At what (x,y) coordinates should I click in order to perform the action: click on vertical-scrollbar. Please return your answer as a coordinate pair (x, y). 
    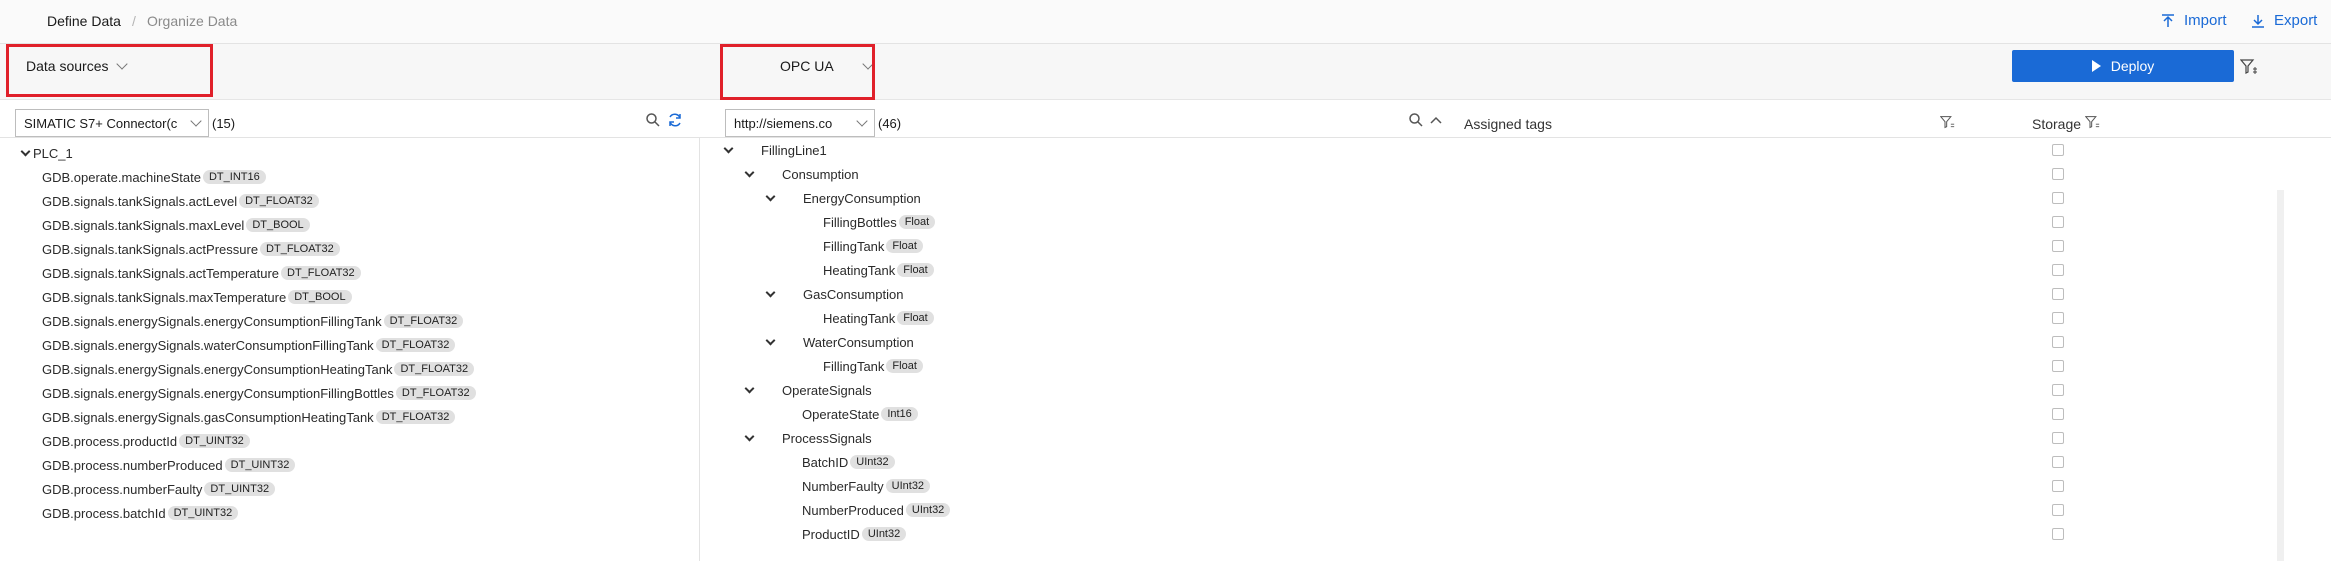
    Looking at the image, I should click on (2280, 375).